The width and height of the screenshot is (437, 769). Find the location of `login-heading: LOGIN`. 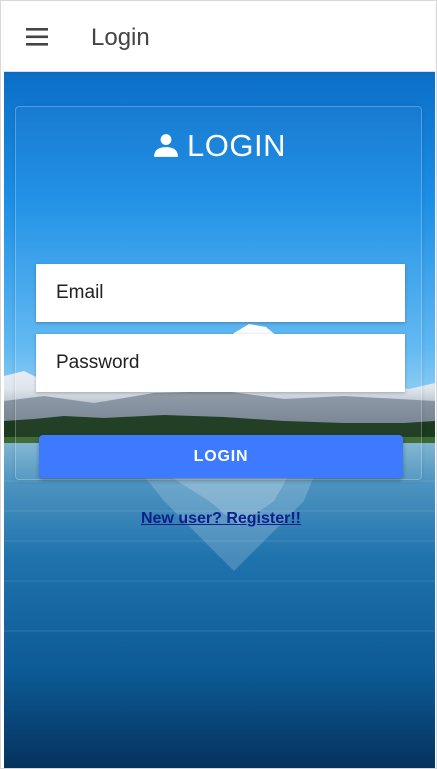

login-heading: LOGIN is located at coordinates (218, 147).